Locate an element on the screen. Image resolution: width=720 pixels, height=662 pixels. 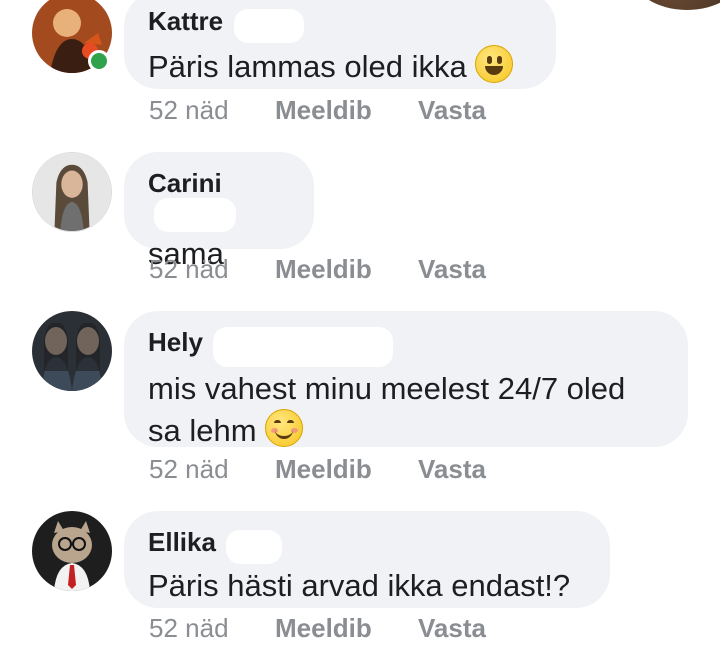
comment-bubble: Ellika Päris hästi arvad ikka endast!? is located at coordinates (367, 559).